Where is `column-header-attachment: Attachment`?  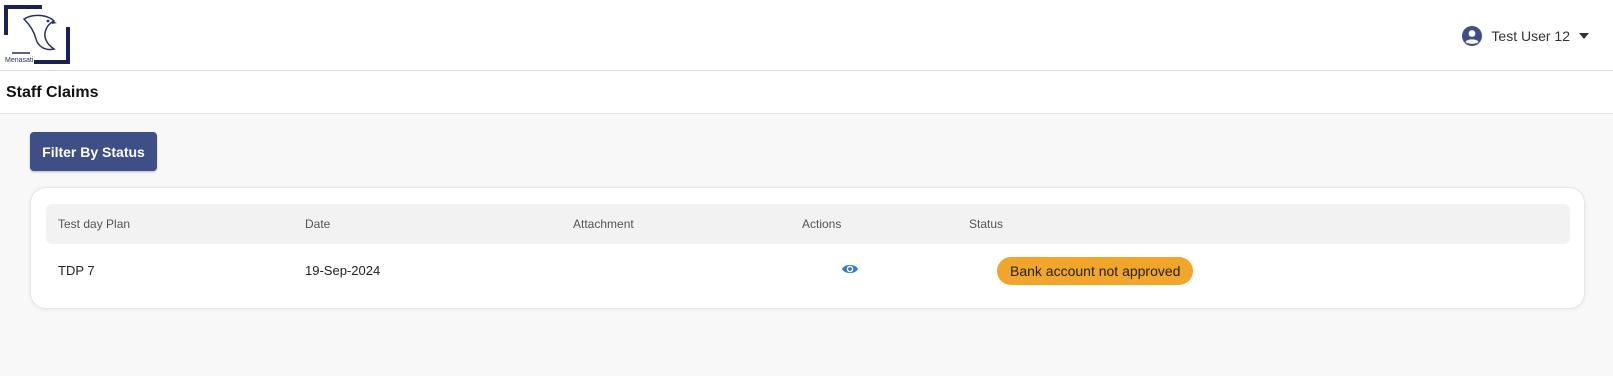 column-header-attachment: Attachment is located at coordinates (603, 224).